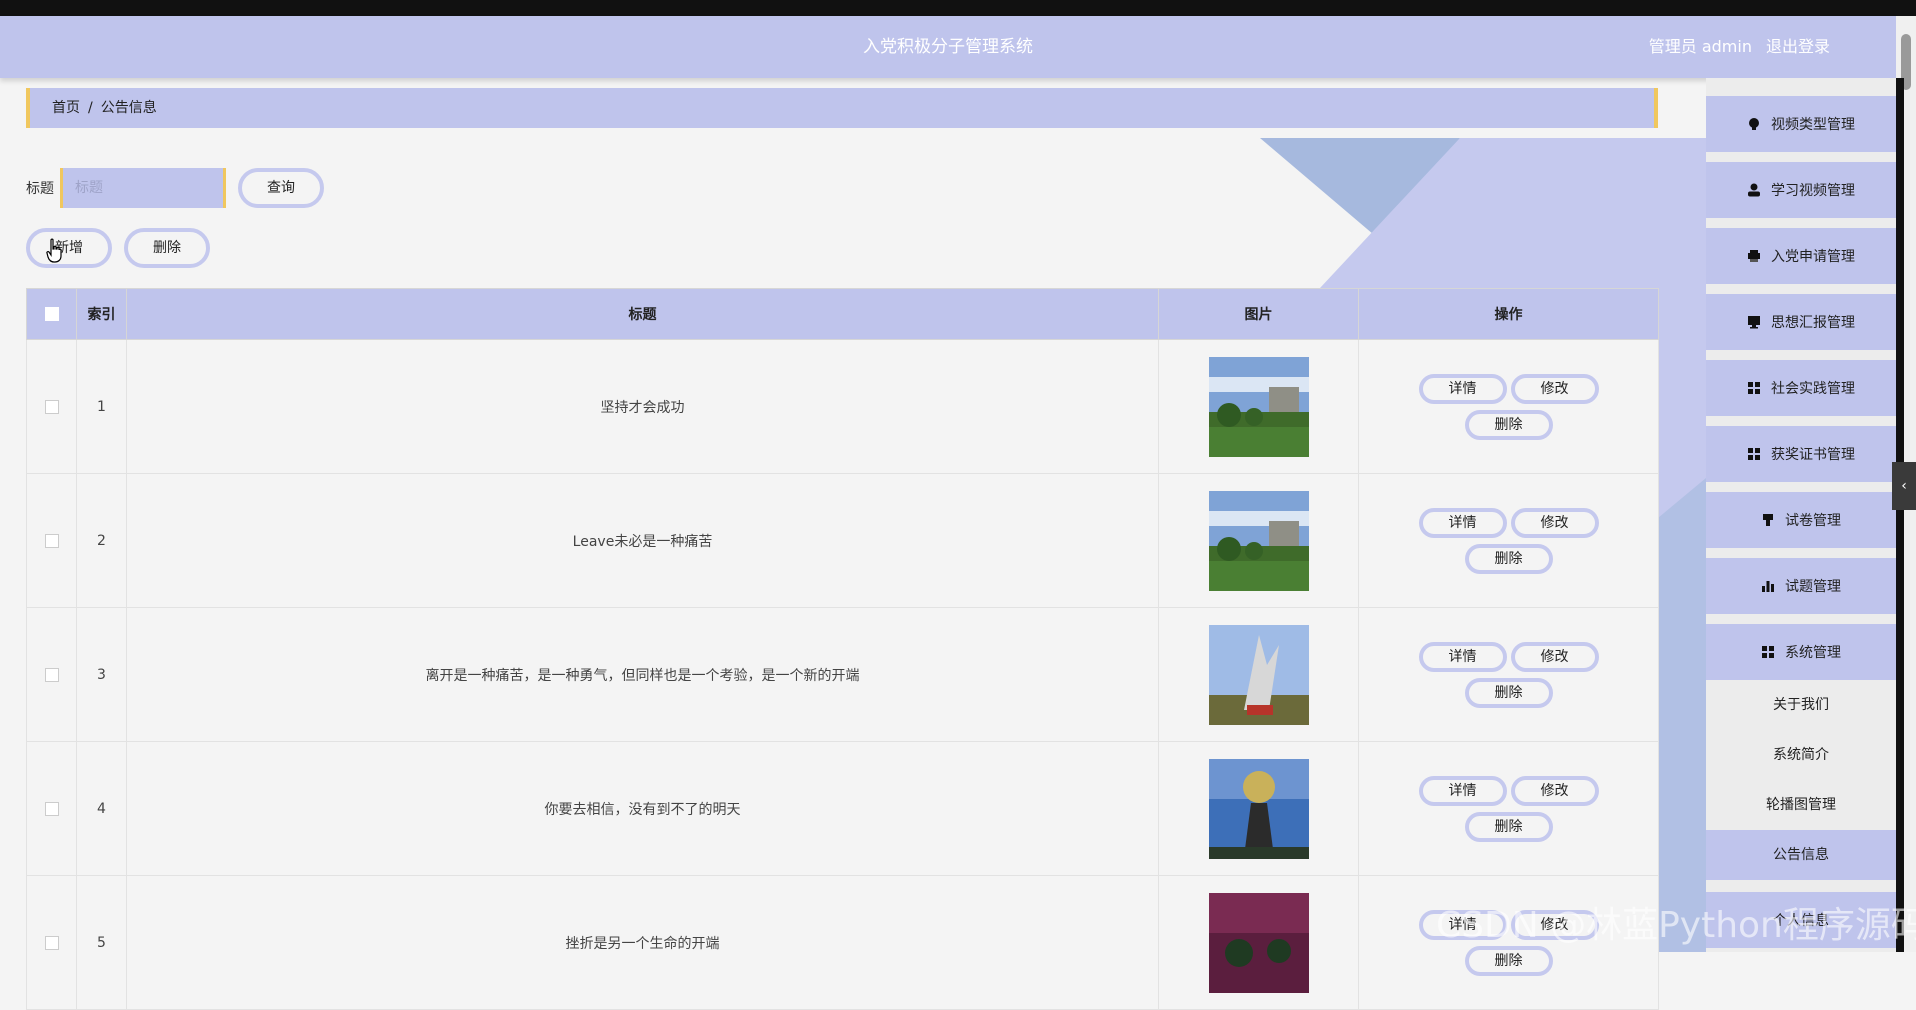 This screenshot has width=1916, height=1010. Describe the element at coordinates (1768, 586) in the screenshot. I see `bar-chart-icon` at that location.